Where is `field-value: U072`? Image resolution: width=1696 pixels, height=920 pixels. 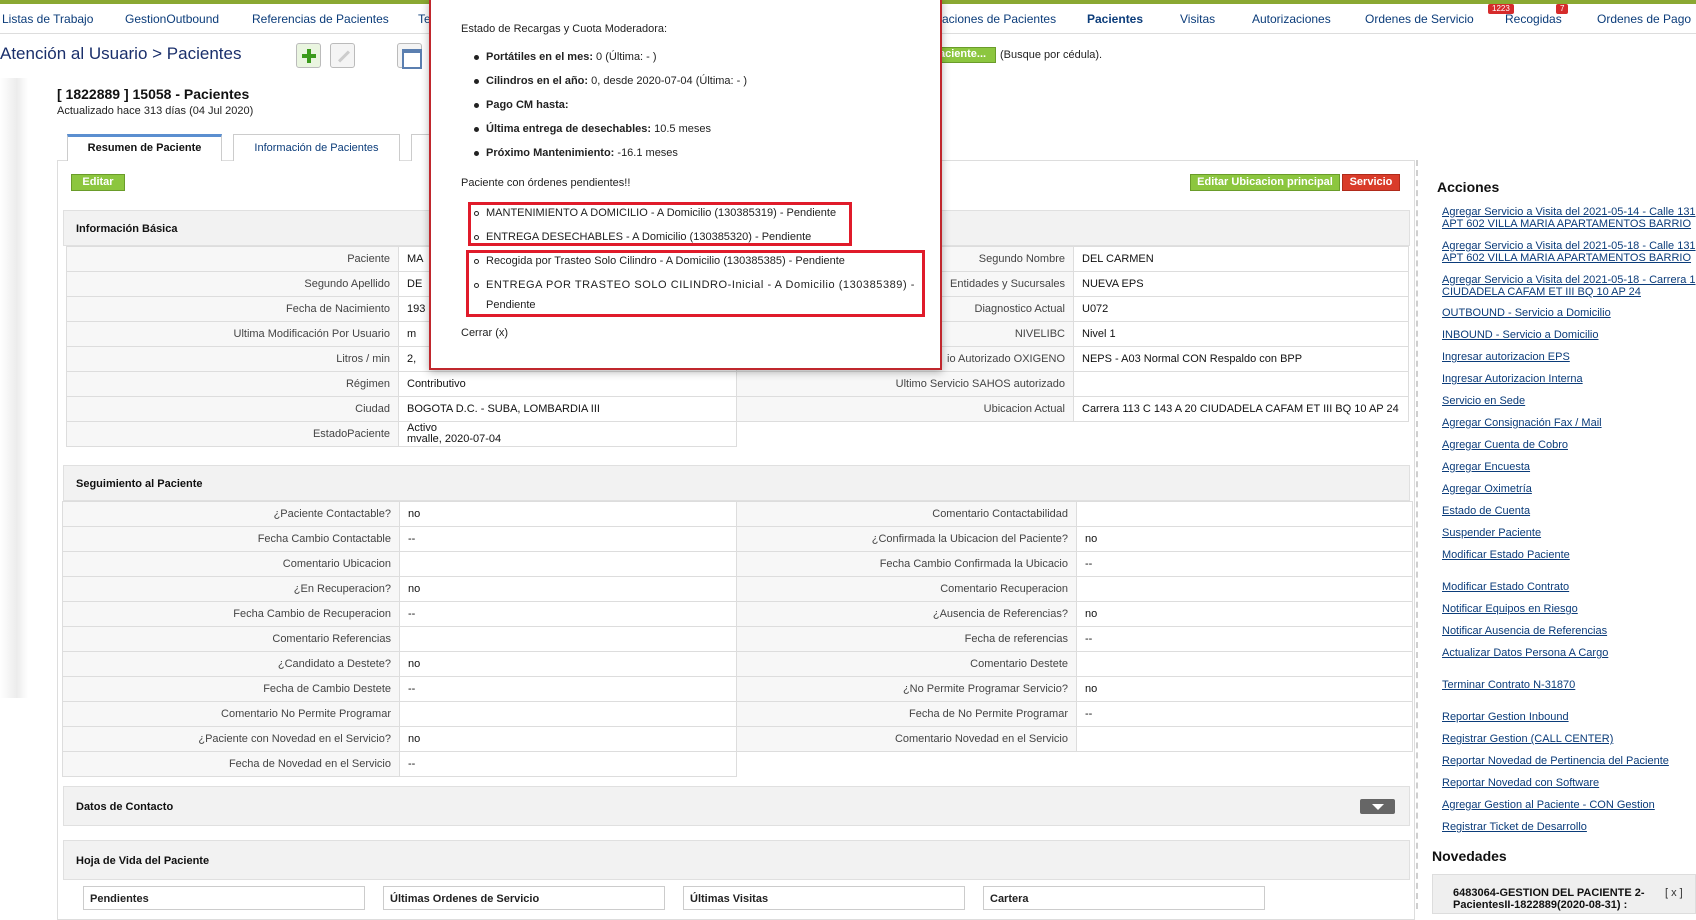 field-value: U072 is located at coordinates (1241, 309).